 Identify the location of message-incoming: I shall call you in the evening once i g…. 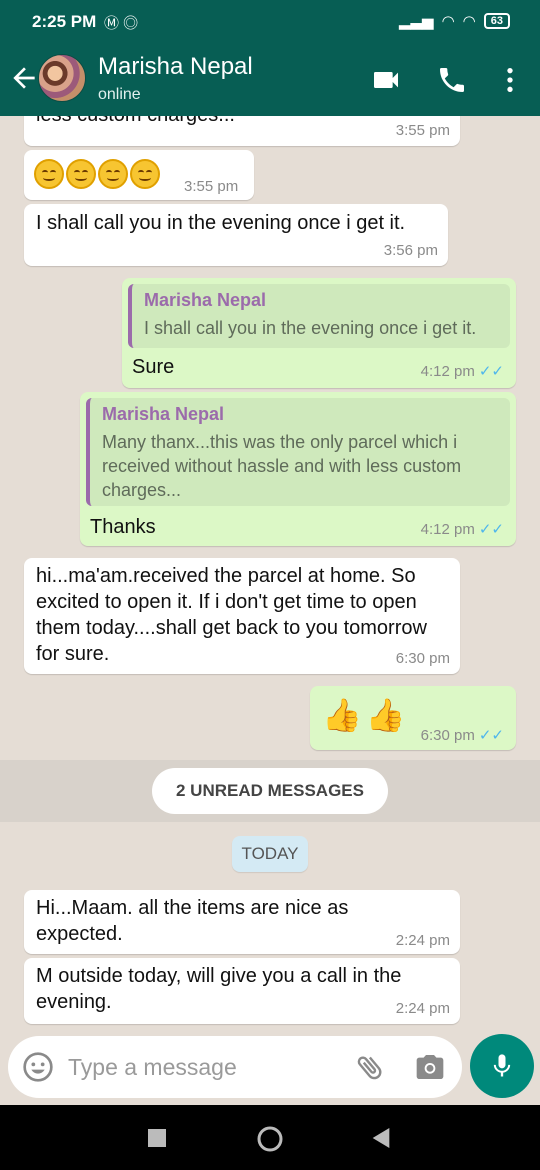
(236, 235).